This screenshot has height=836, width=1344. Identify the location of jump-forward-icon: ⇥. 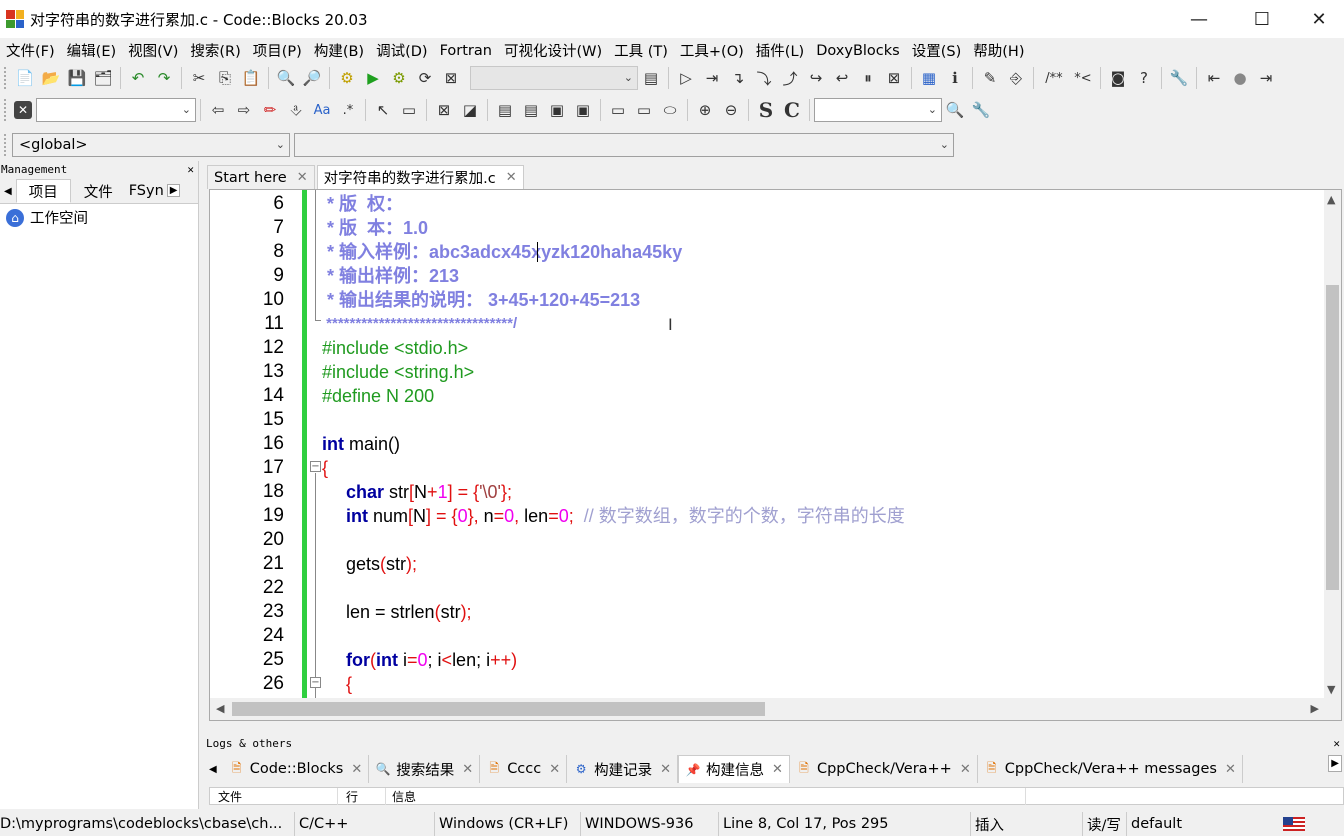
(1266, 78).